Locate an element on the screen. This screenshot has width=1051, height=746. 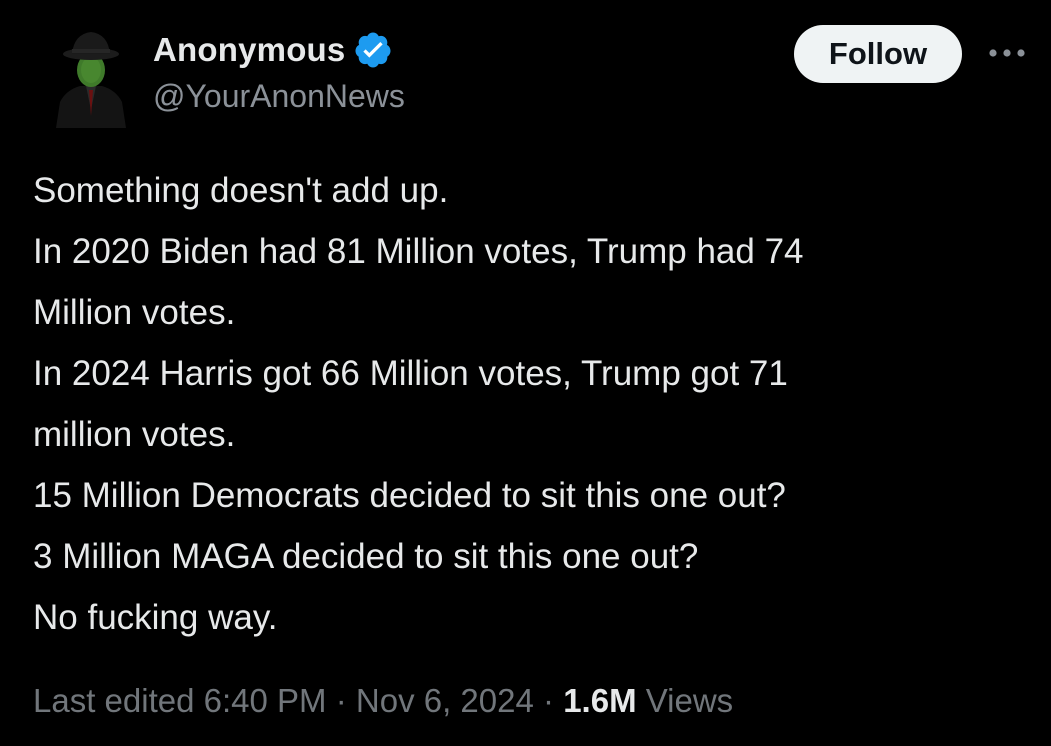
more-options-icon is located at coordinates (1007, 53).